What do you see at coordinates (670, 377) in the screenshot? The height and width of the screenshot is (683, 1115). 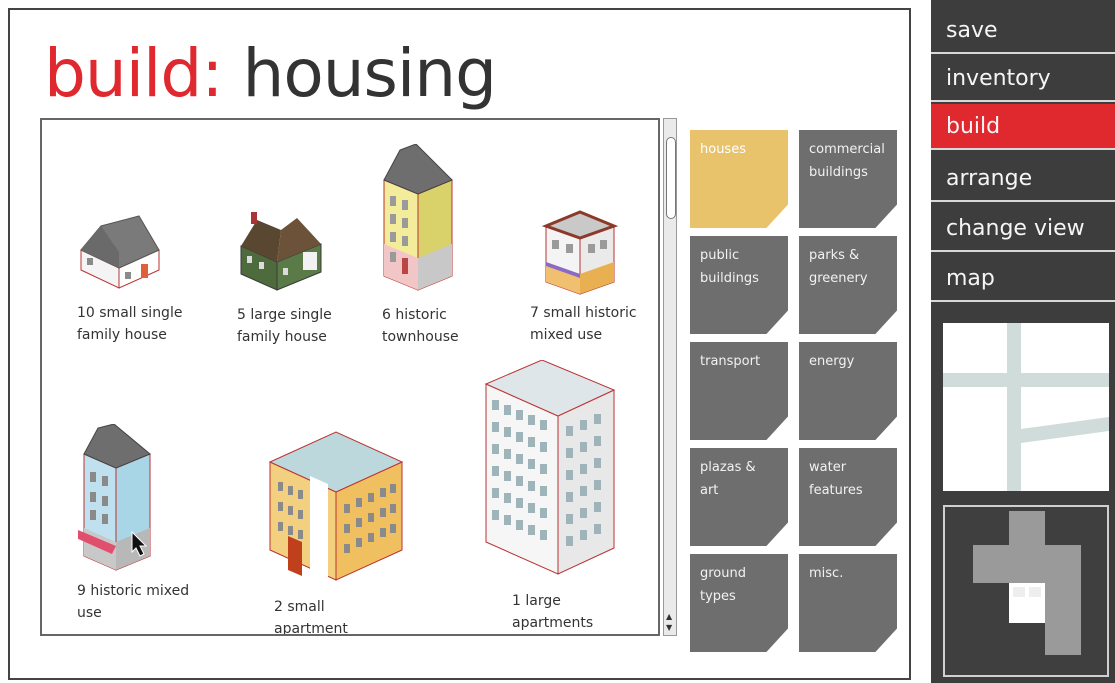 I see `gallery-scrollbar: ▲ ▼` at bounding box center [670, 377].